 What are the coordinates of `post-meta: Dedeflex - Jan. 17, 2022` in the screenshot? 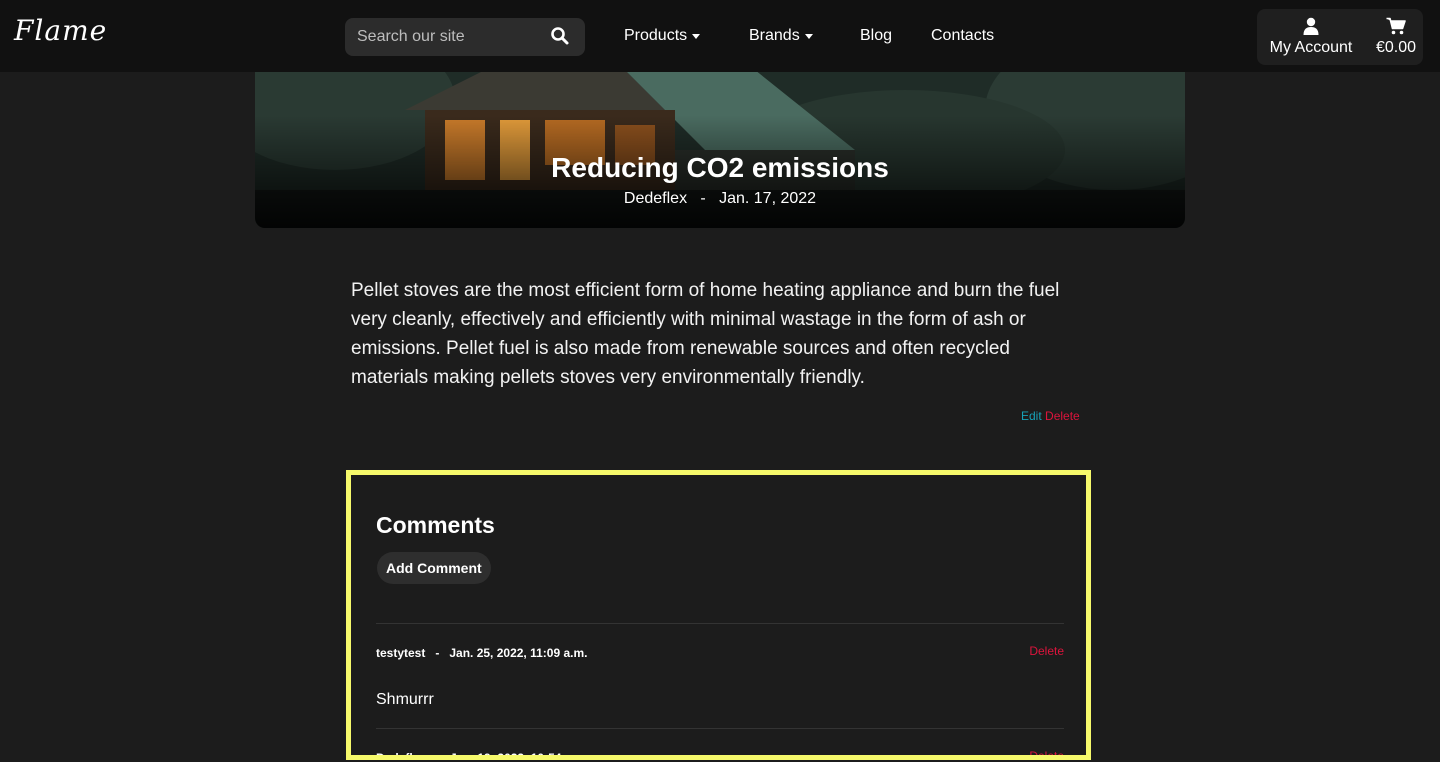 It's located at (720, 199).